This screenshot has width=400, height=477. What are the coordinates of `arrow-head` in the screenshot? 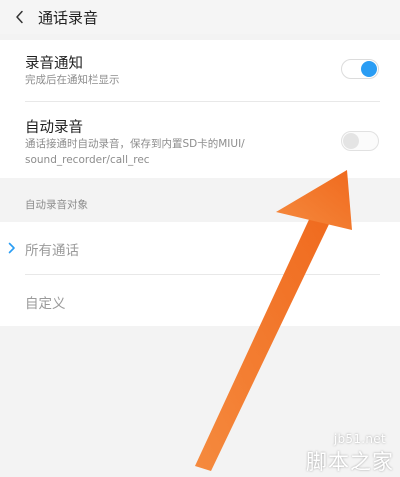 It's located at (314, 200).